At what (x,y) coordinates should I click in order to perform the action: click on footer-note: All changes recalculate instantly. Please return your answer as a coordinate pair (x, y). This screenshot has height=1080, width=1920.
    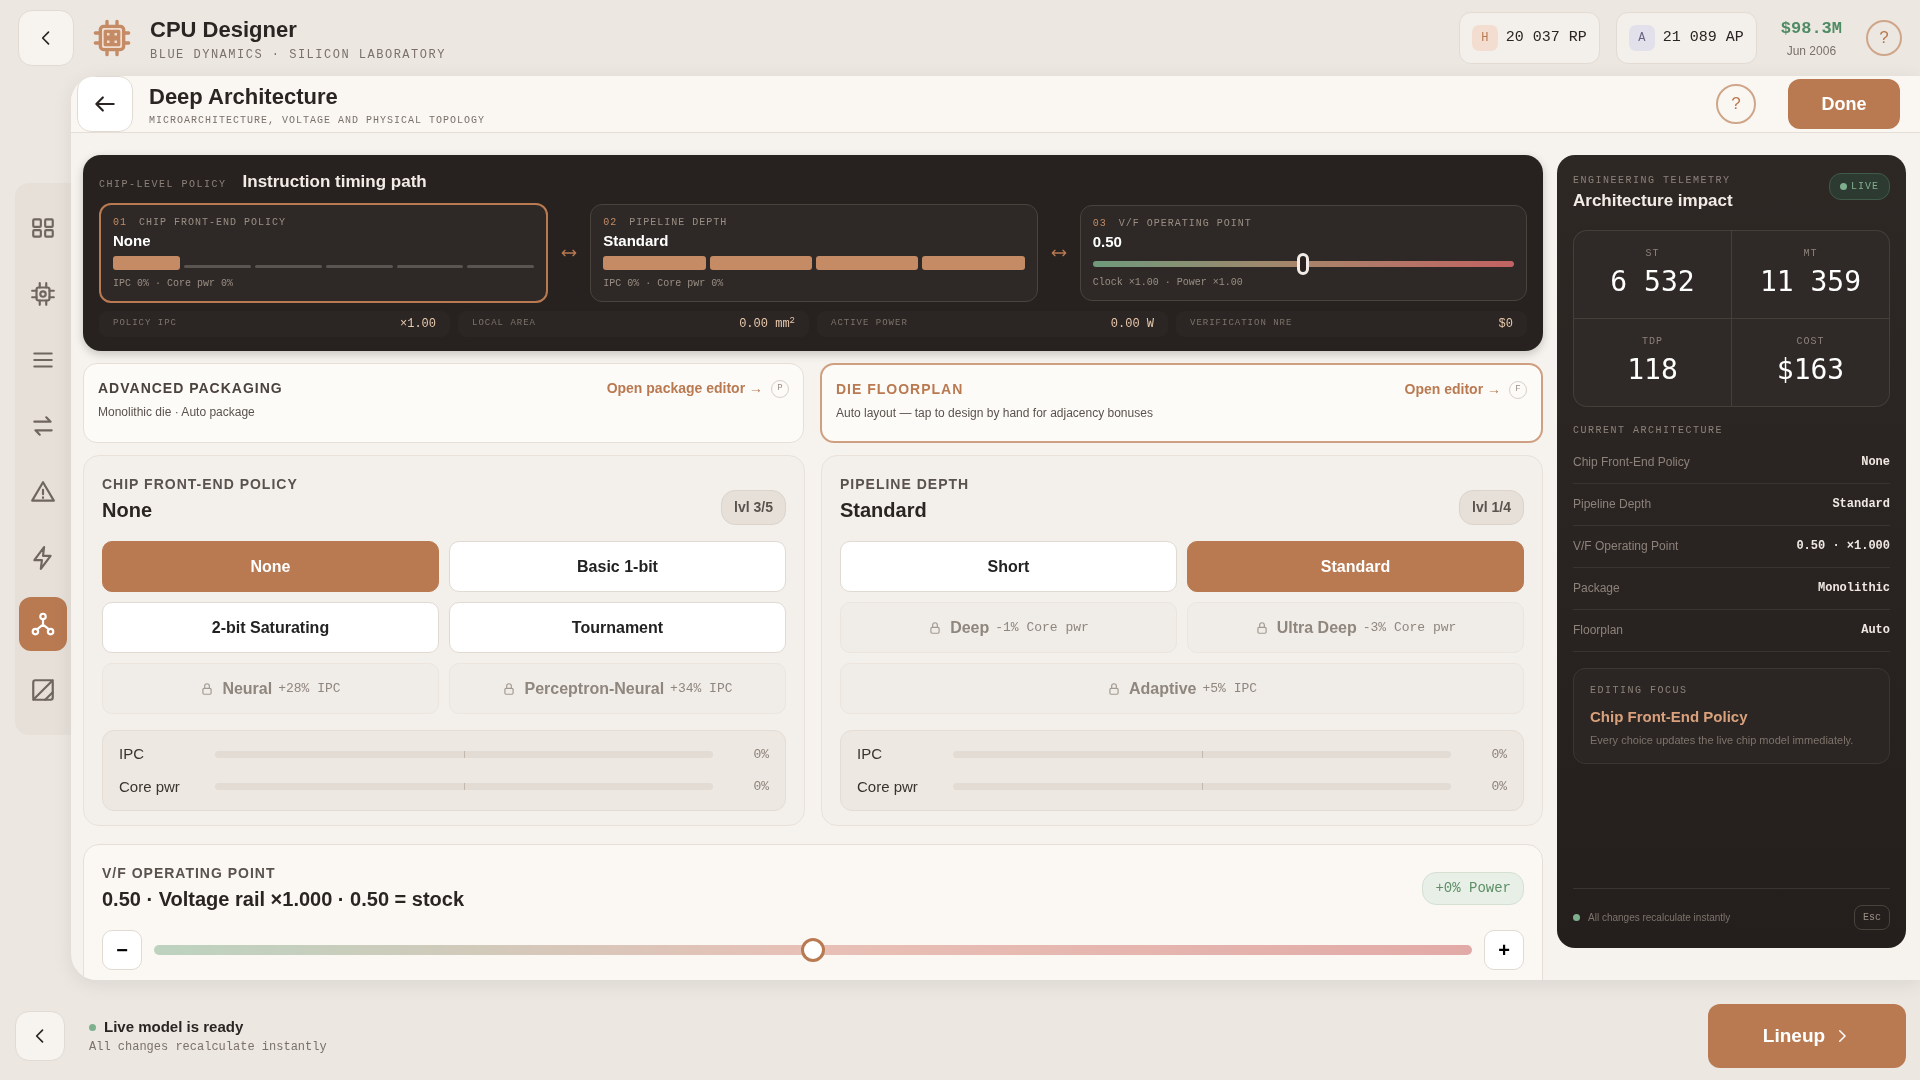
    Looking at the image, I should click on (1660, 918).